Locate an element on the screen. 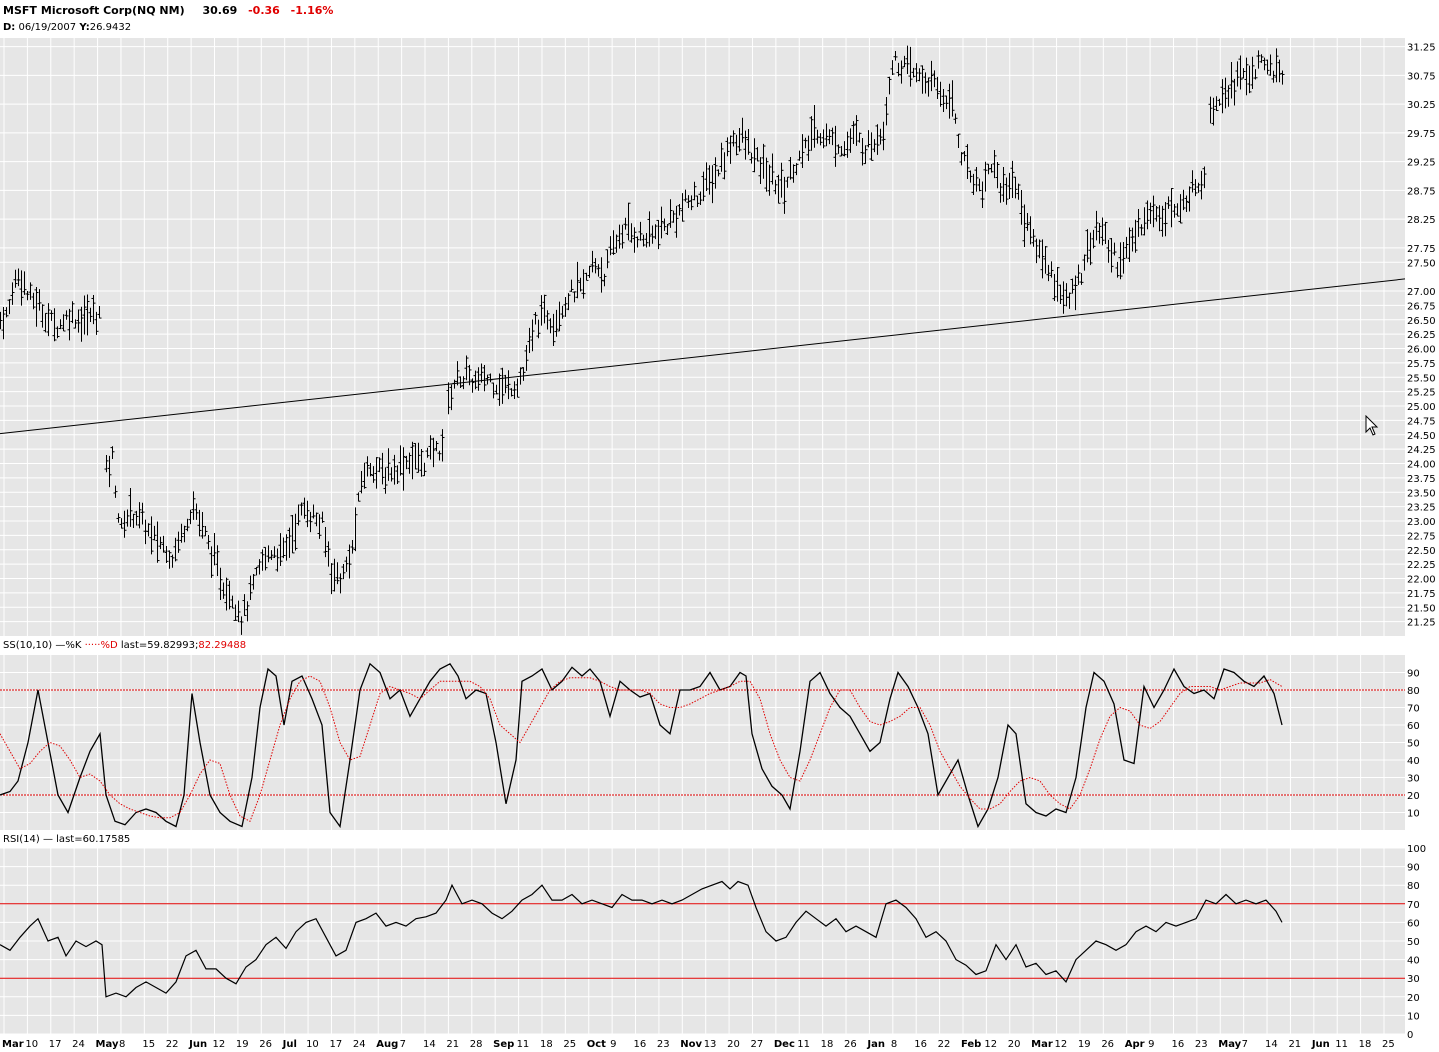 This screenshot has width=1439, height=1052. price-tick-label: 30.75 is located at coordinates (1421, 76).